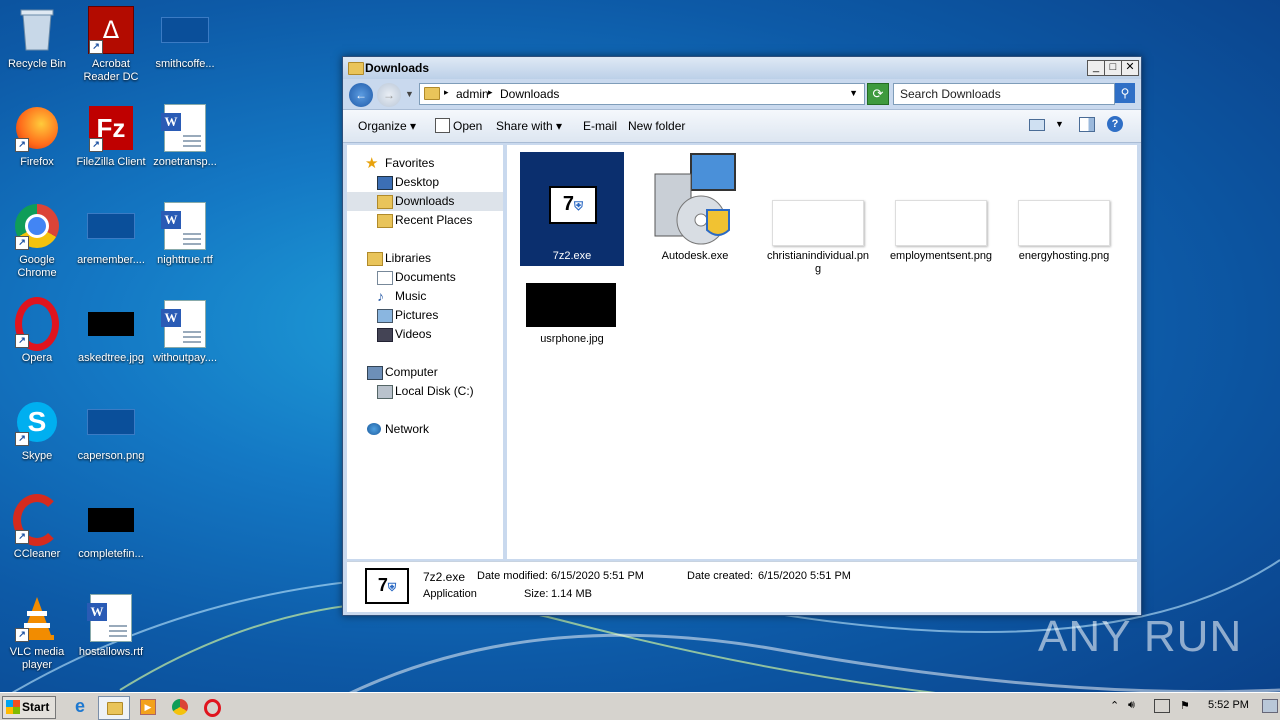  What do you see at coordinates (1270, 706) in the screenshot?
I see `show-desktop-button` at bounding box center [1270, 706].